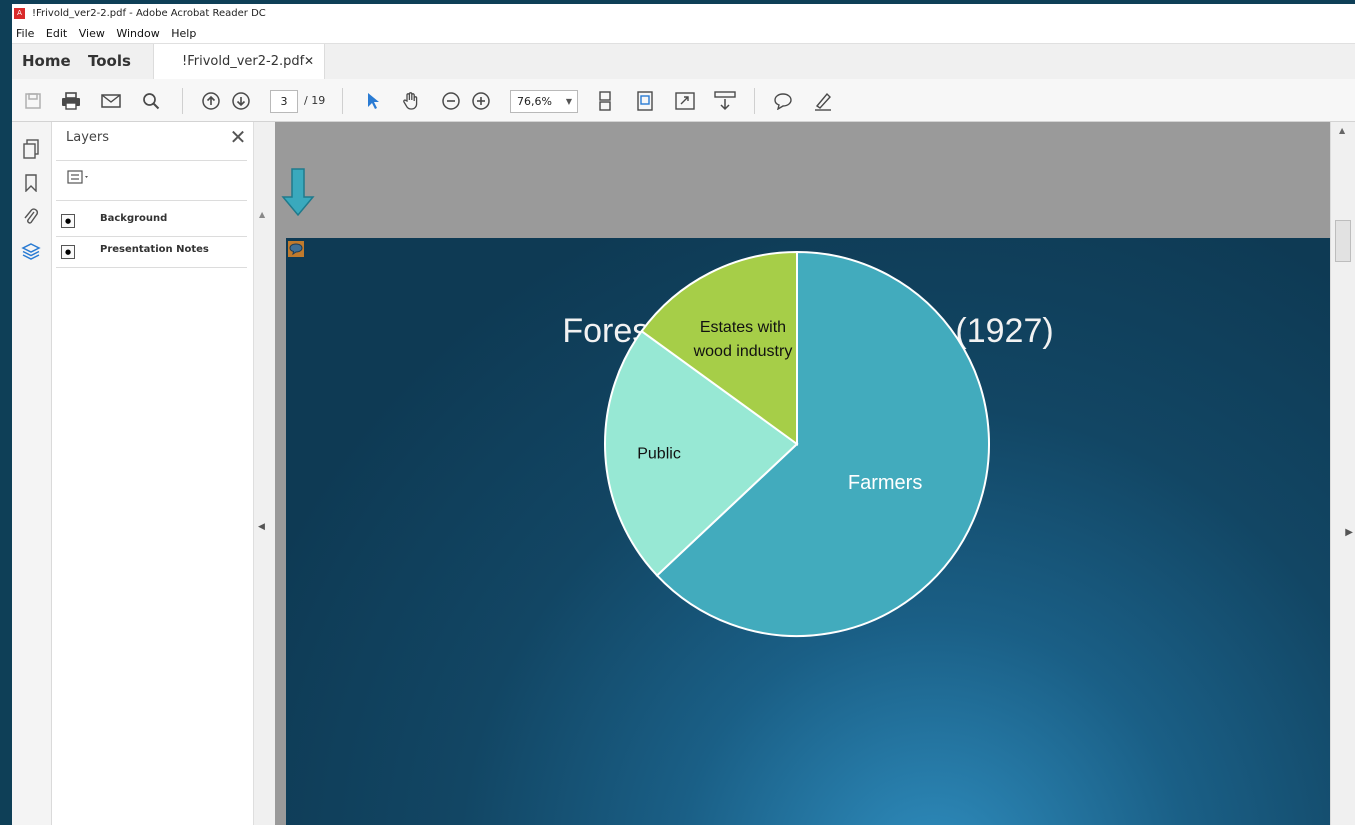  Describe the element at coordinates (683, 61) in the screenshot. I see `nav-bar: Home Tools !Frivold_ver2-2.pdf ✕` at that location.